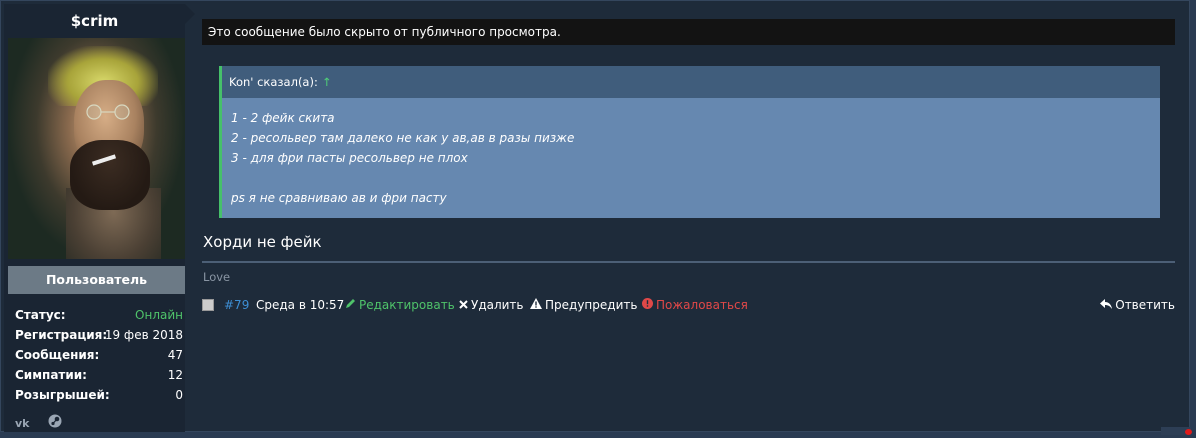  Describe the element at coordinates (208, 305) in the screenshot. I see `select-checkbox` at that location.